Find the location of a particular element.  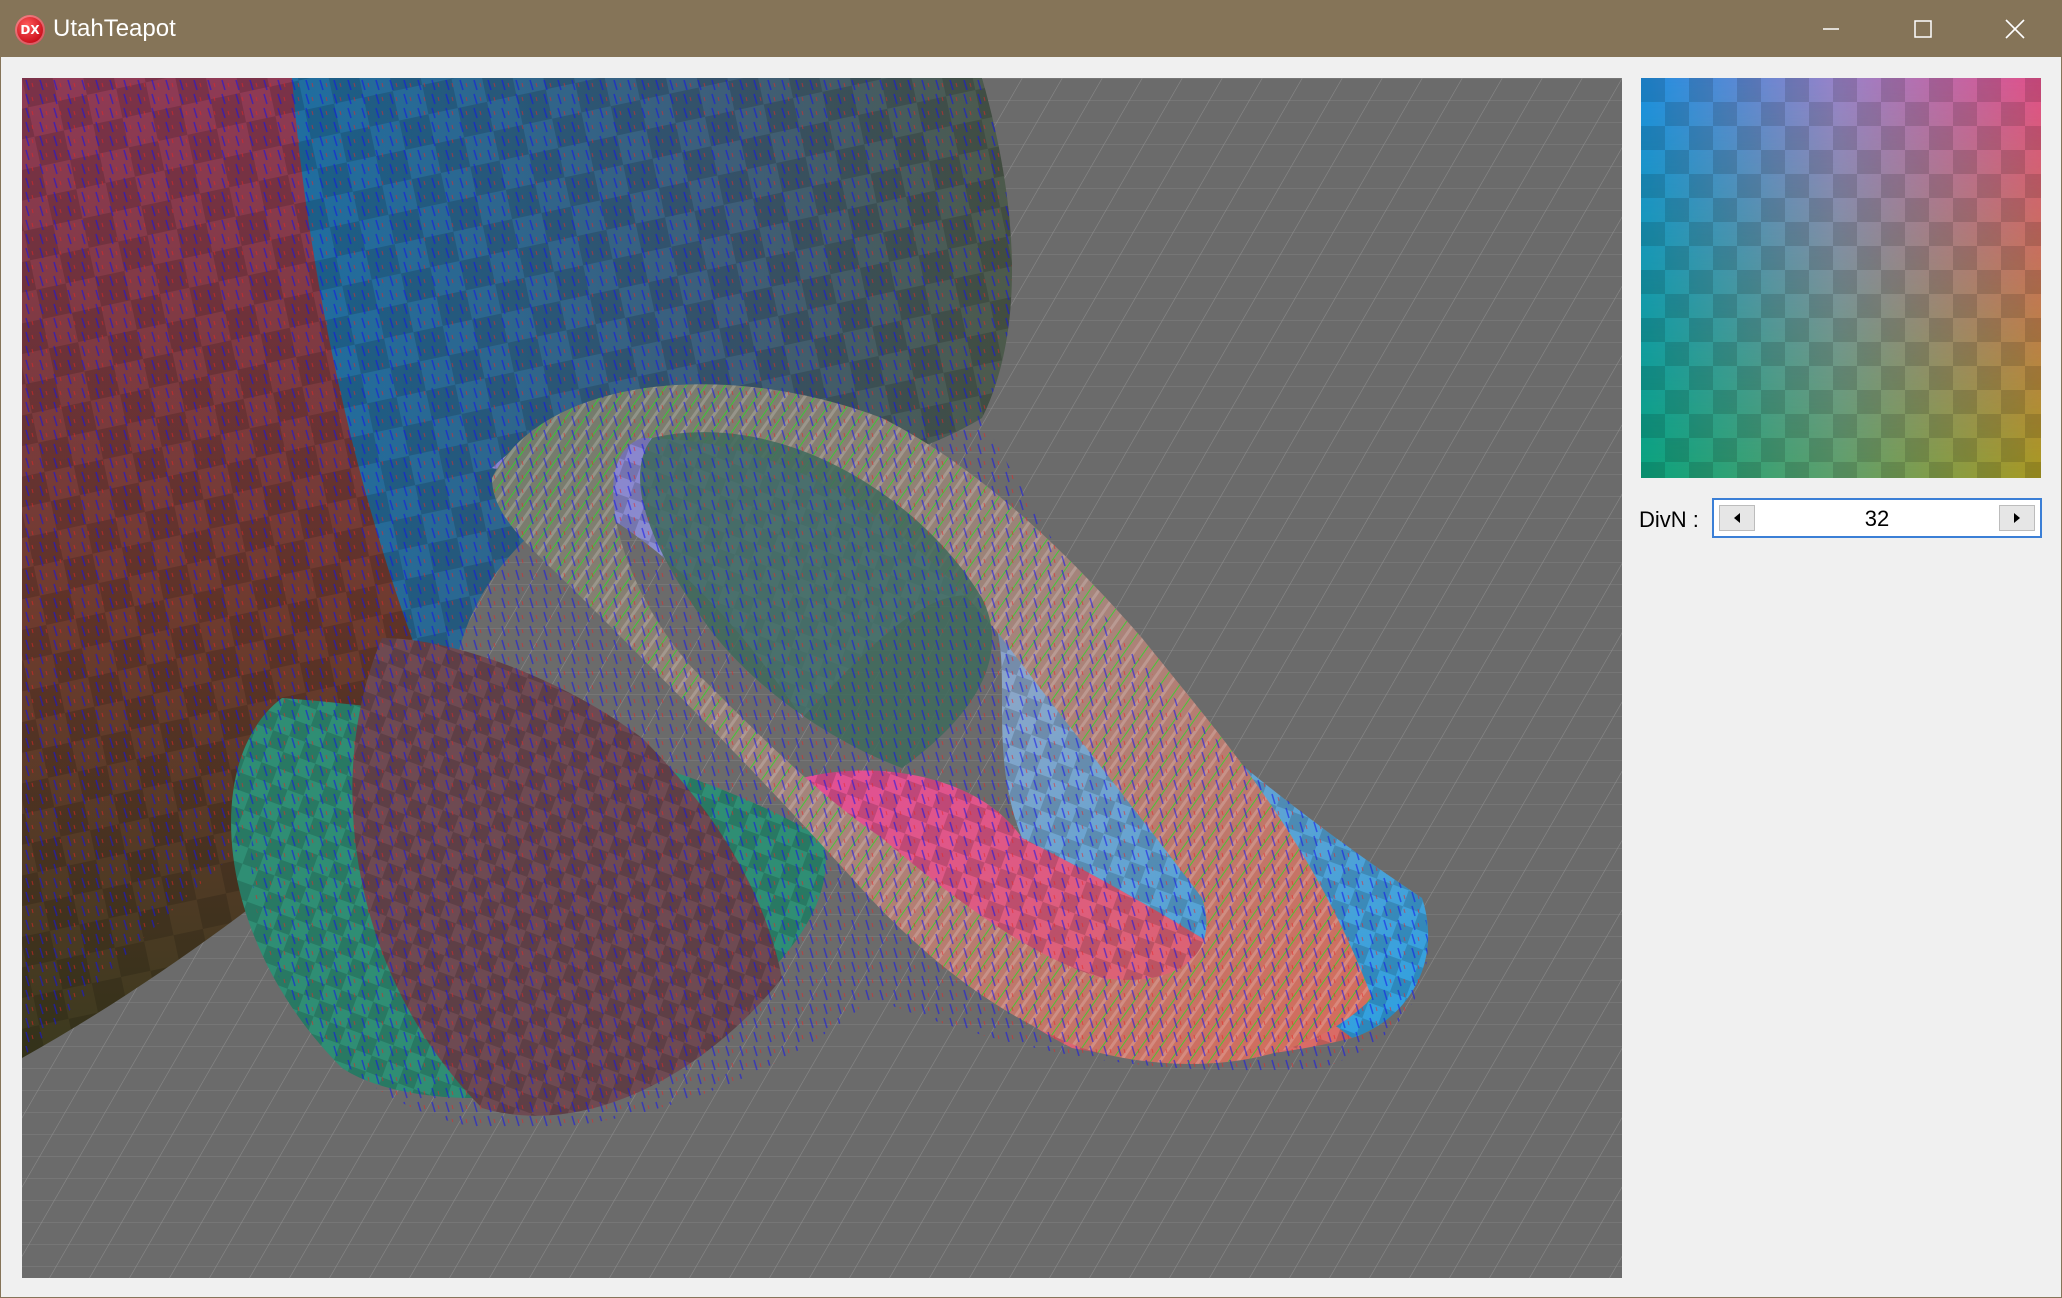

app-icon-label: DX is located at coordinates (30, 30).